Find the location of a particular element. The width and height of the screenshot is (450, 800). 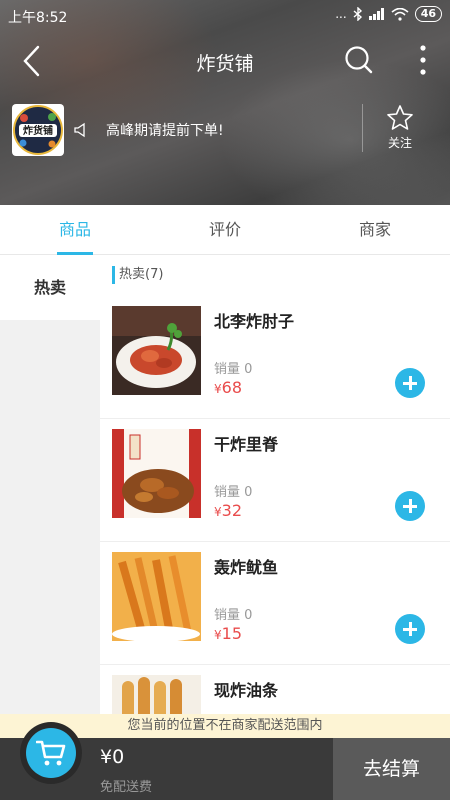

price-value: 32 is located at coordinates (231, 510).